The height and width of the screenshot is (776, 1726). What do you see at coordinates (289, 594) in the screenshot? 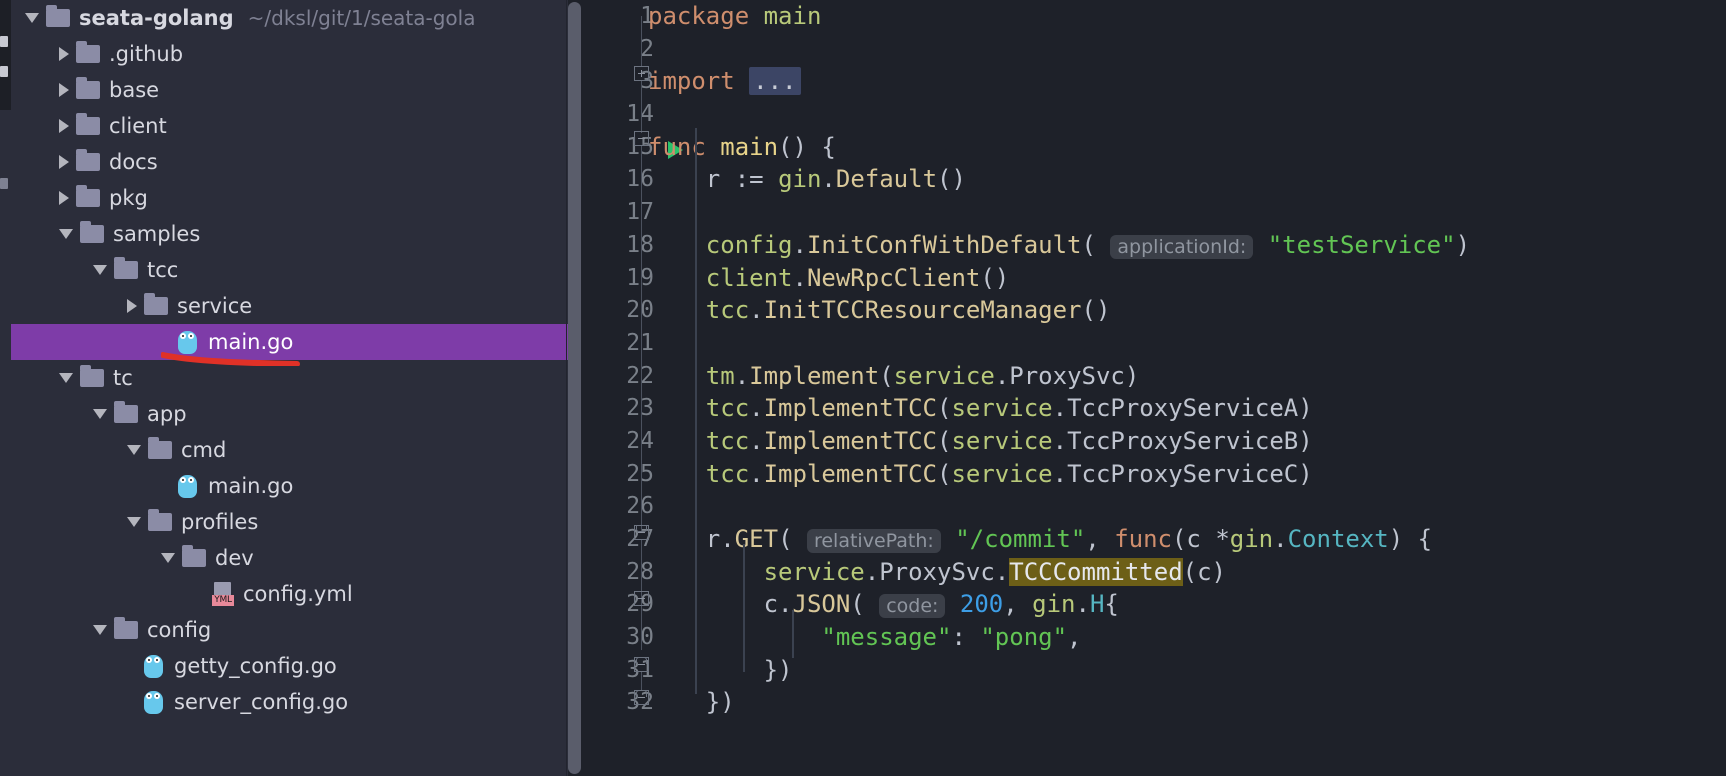
I see `tree-item: YML config.yml` at bounding box center [289, 594].